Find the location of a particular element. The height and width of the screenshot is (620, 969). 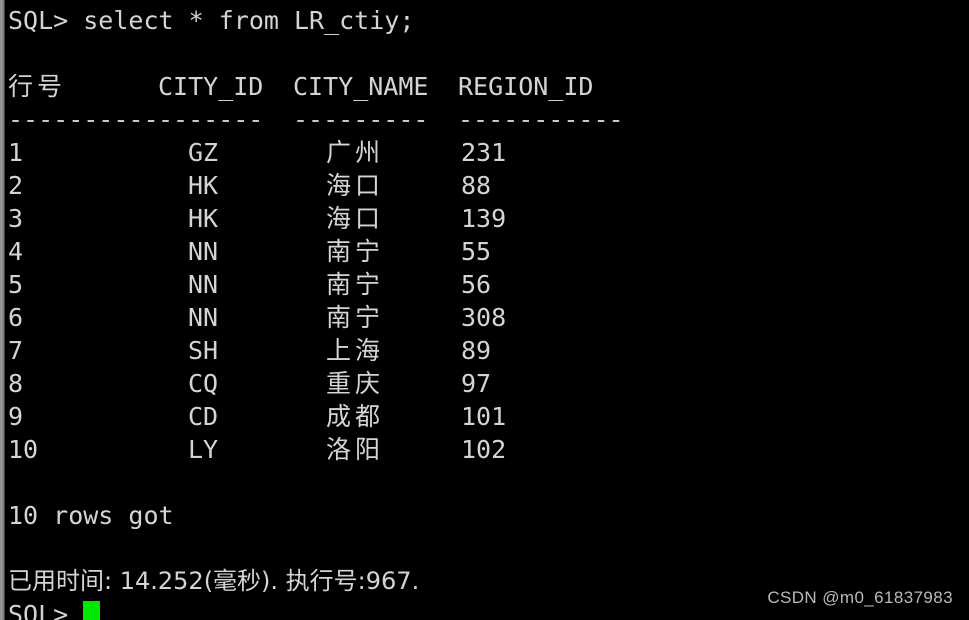

cell-city-id: LY is located at coordinates (203, 449).